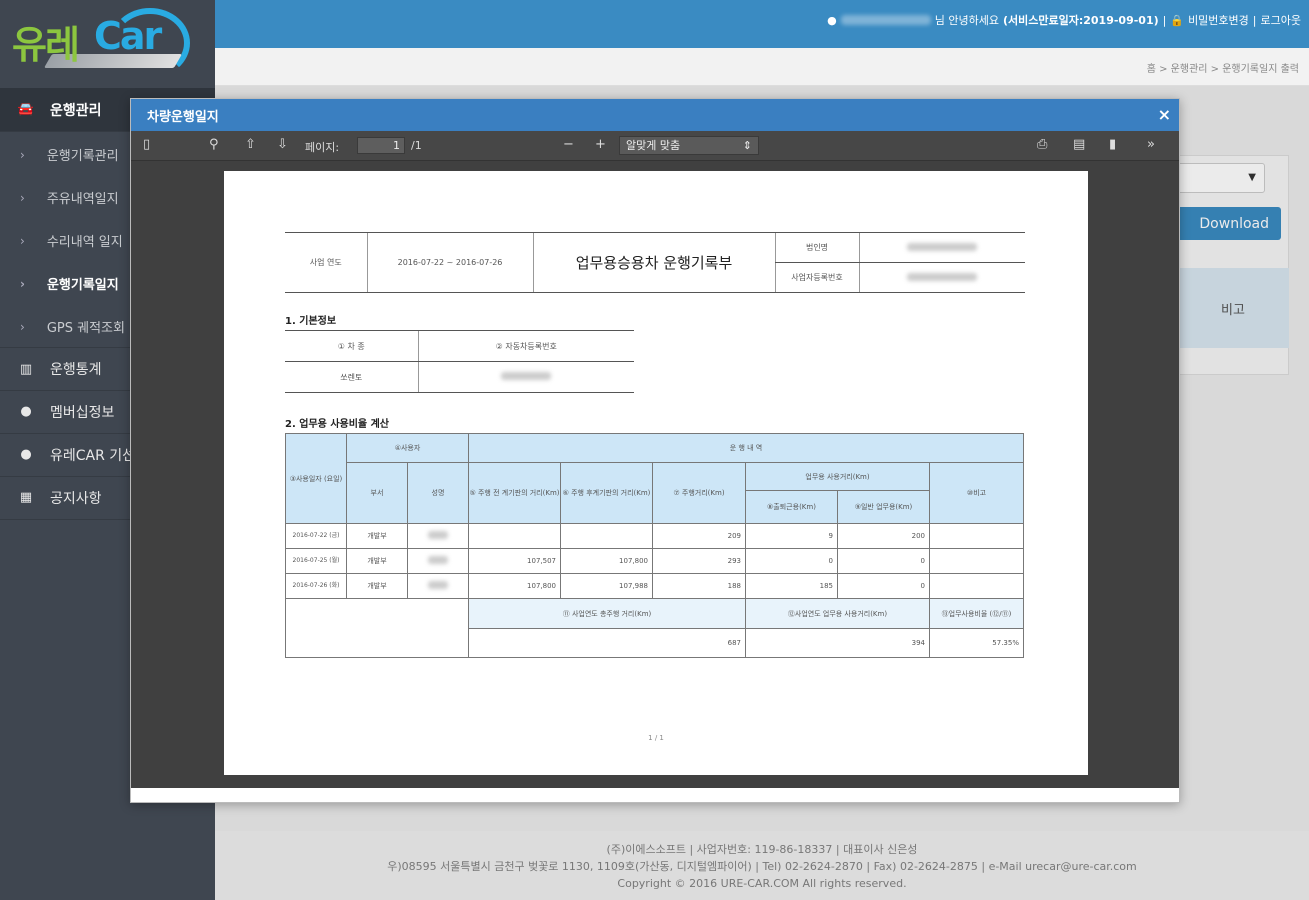 The image size is (1309, 900). I want to click on col-general: ⑨일반 업무용(Km), so click(883, 507).